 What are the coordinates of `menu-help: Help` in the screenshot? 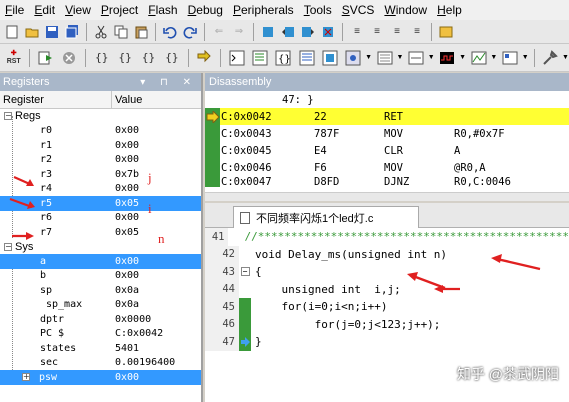 It's located at (449, 10).